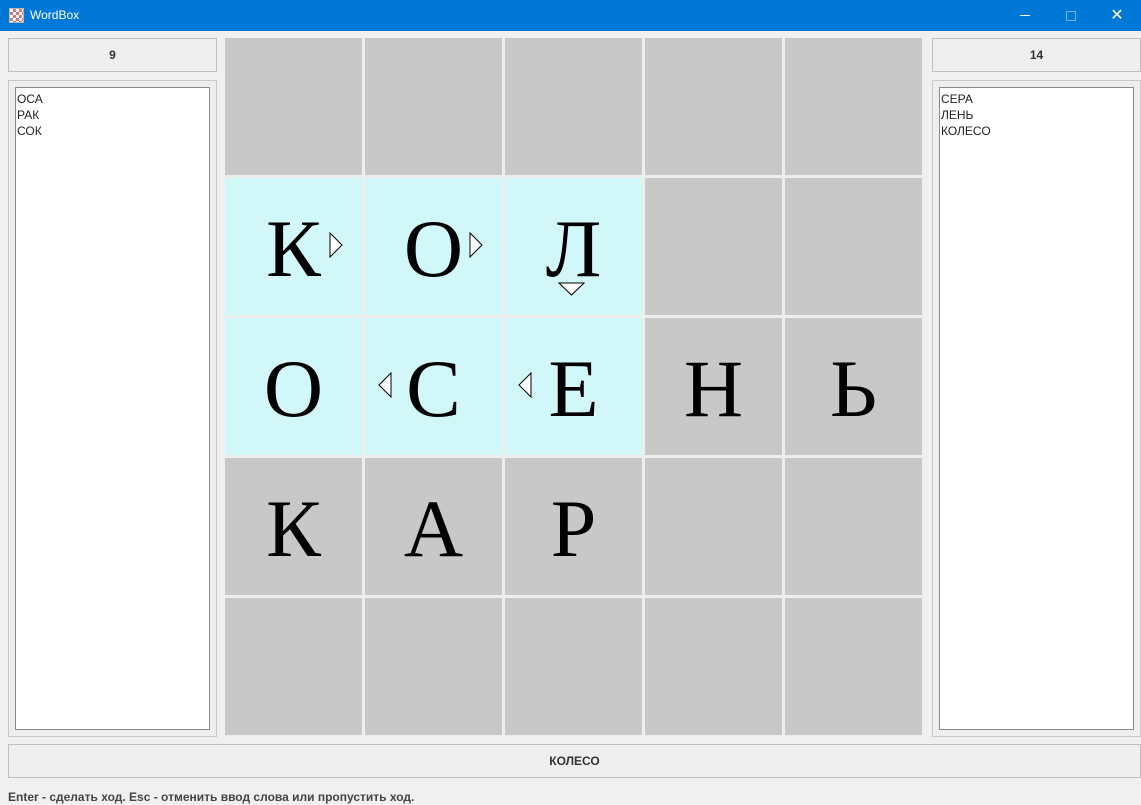  I want to click on cell-letter: Ь, so click(853, 388).